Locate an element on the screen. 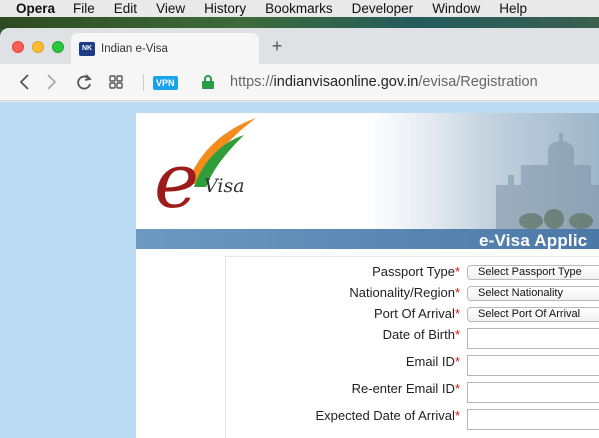 This screenshot has height=438, width=599. url-host: indianvisaonline.gov.in is located at coordinates (346, 82).